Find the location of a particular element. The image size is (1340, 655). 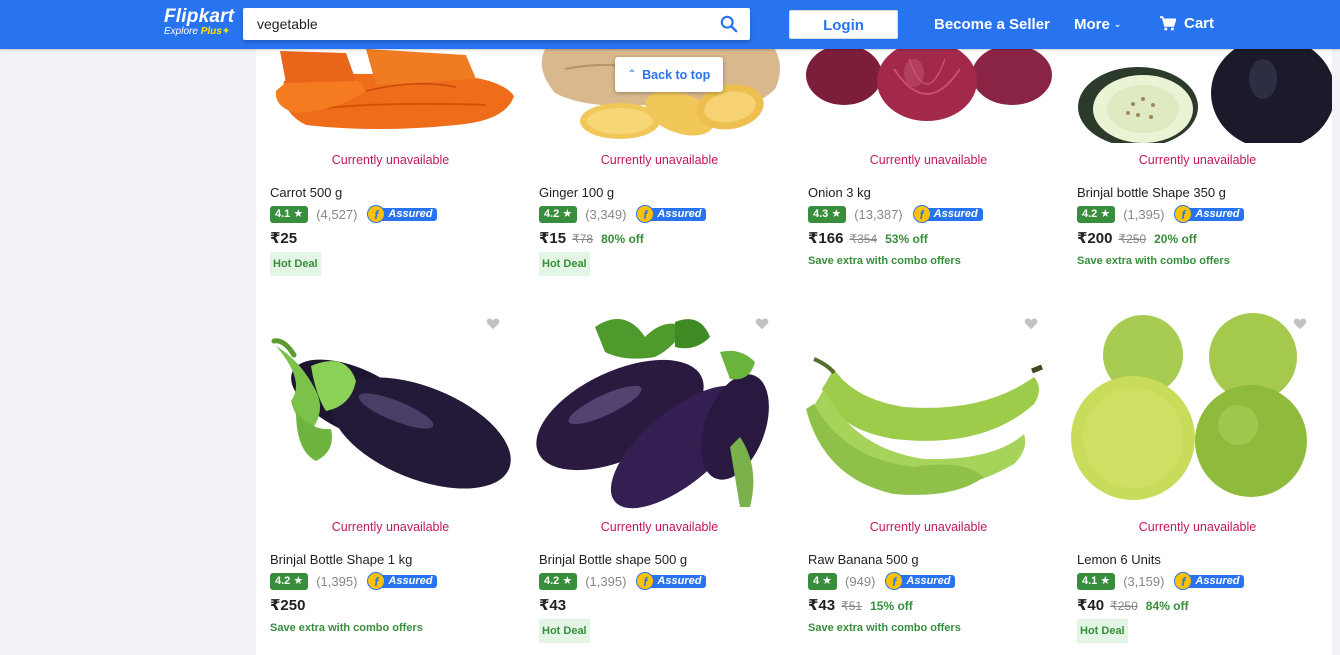

original-price: ₹354 is located at coordinates (863, 239).